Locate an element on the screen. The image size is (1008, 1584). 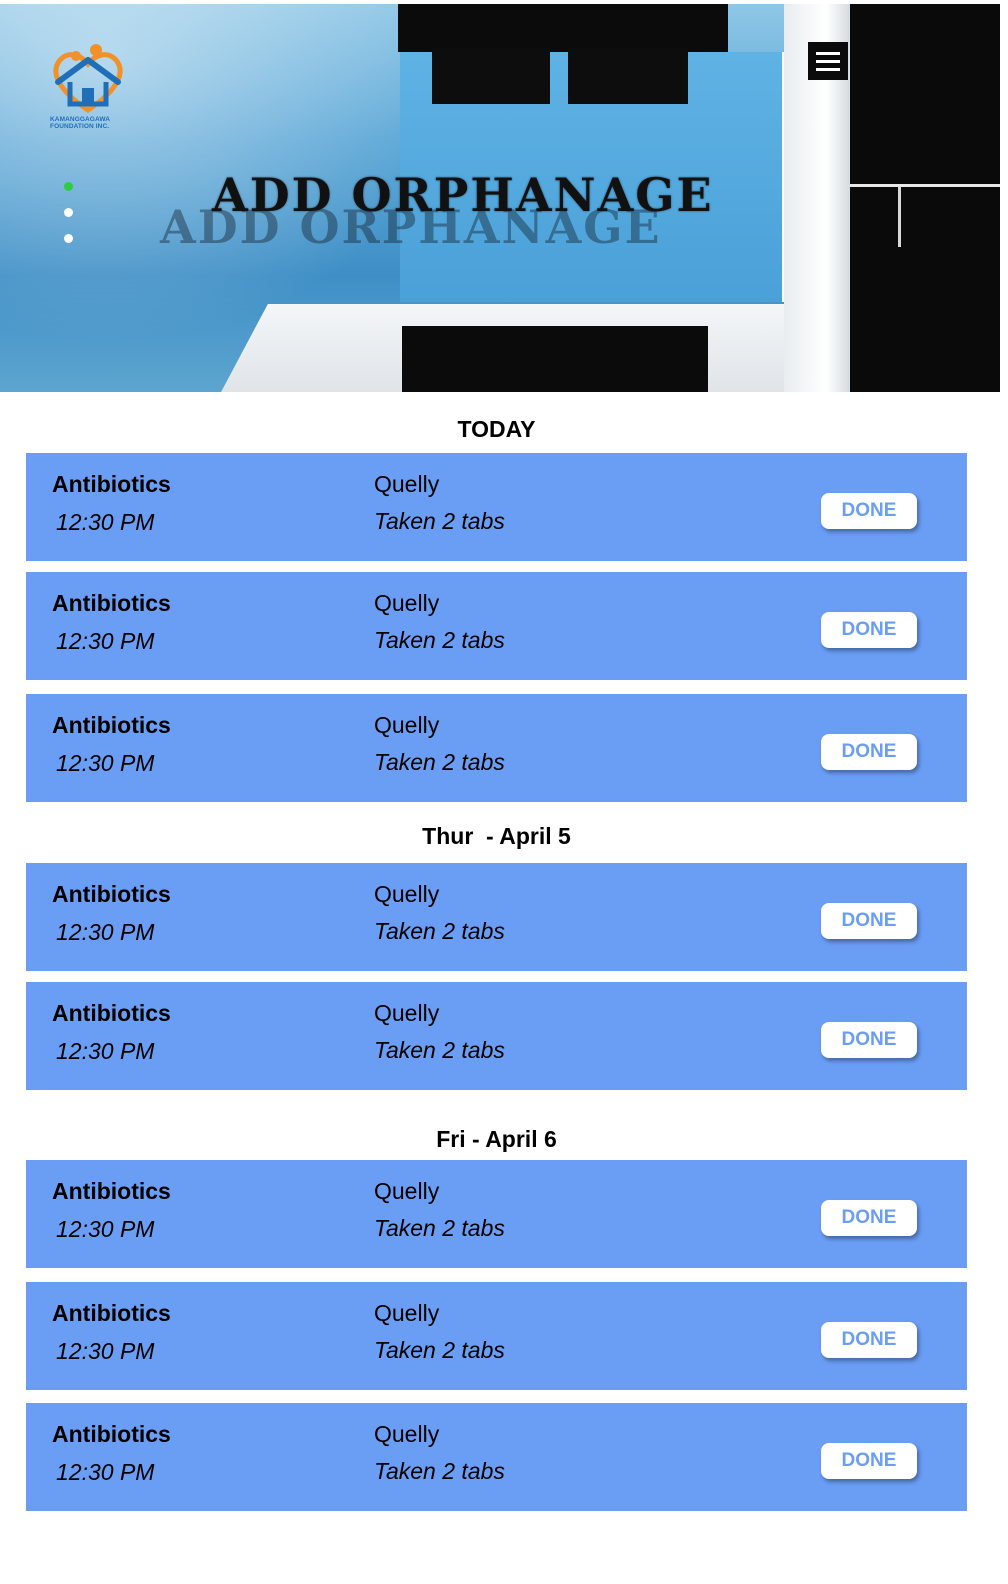
logo-text: KAMANGGAGAWA FOUNDATION INC. is located at coordinates (80, 123).